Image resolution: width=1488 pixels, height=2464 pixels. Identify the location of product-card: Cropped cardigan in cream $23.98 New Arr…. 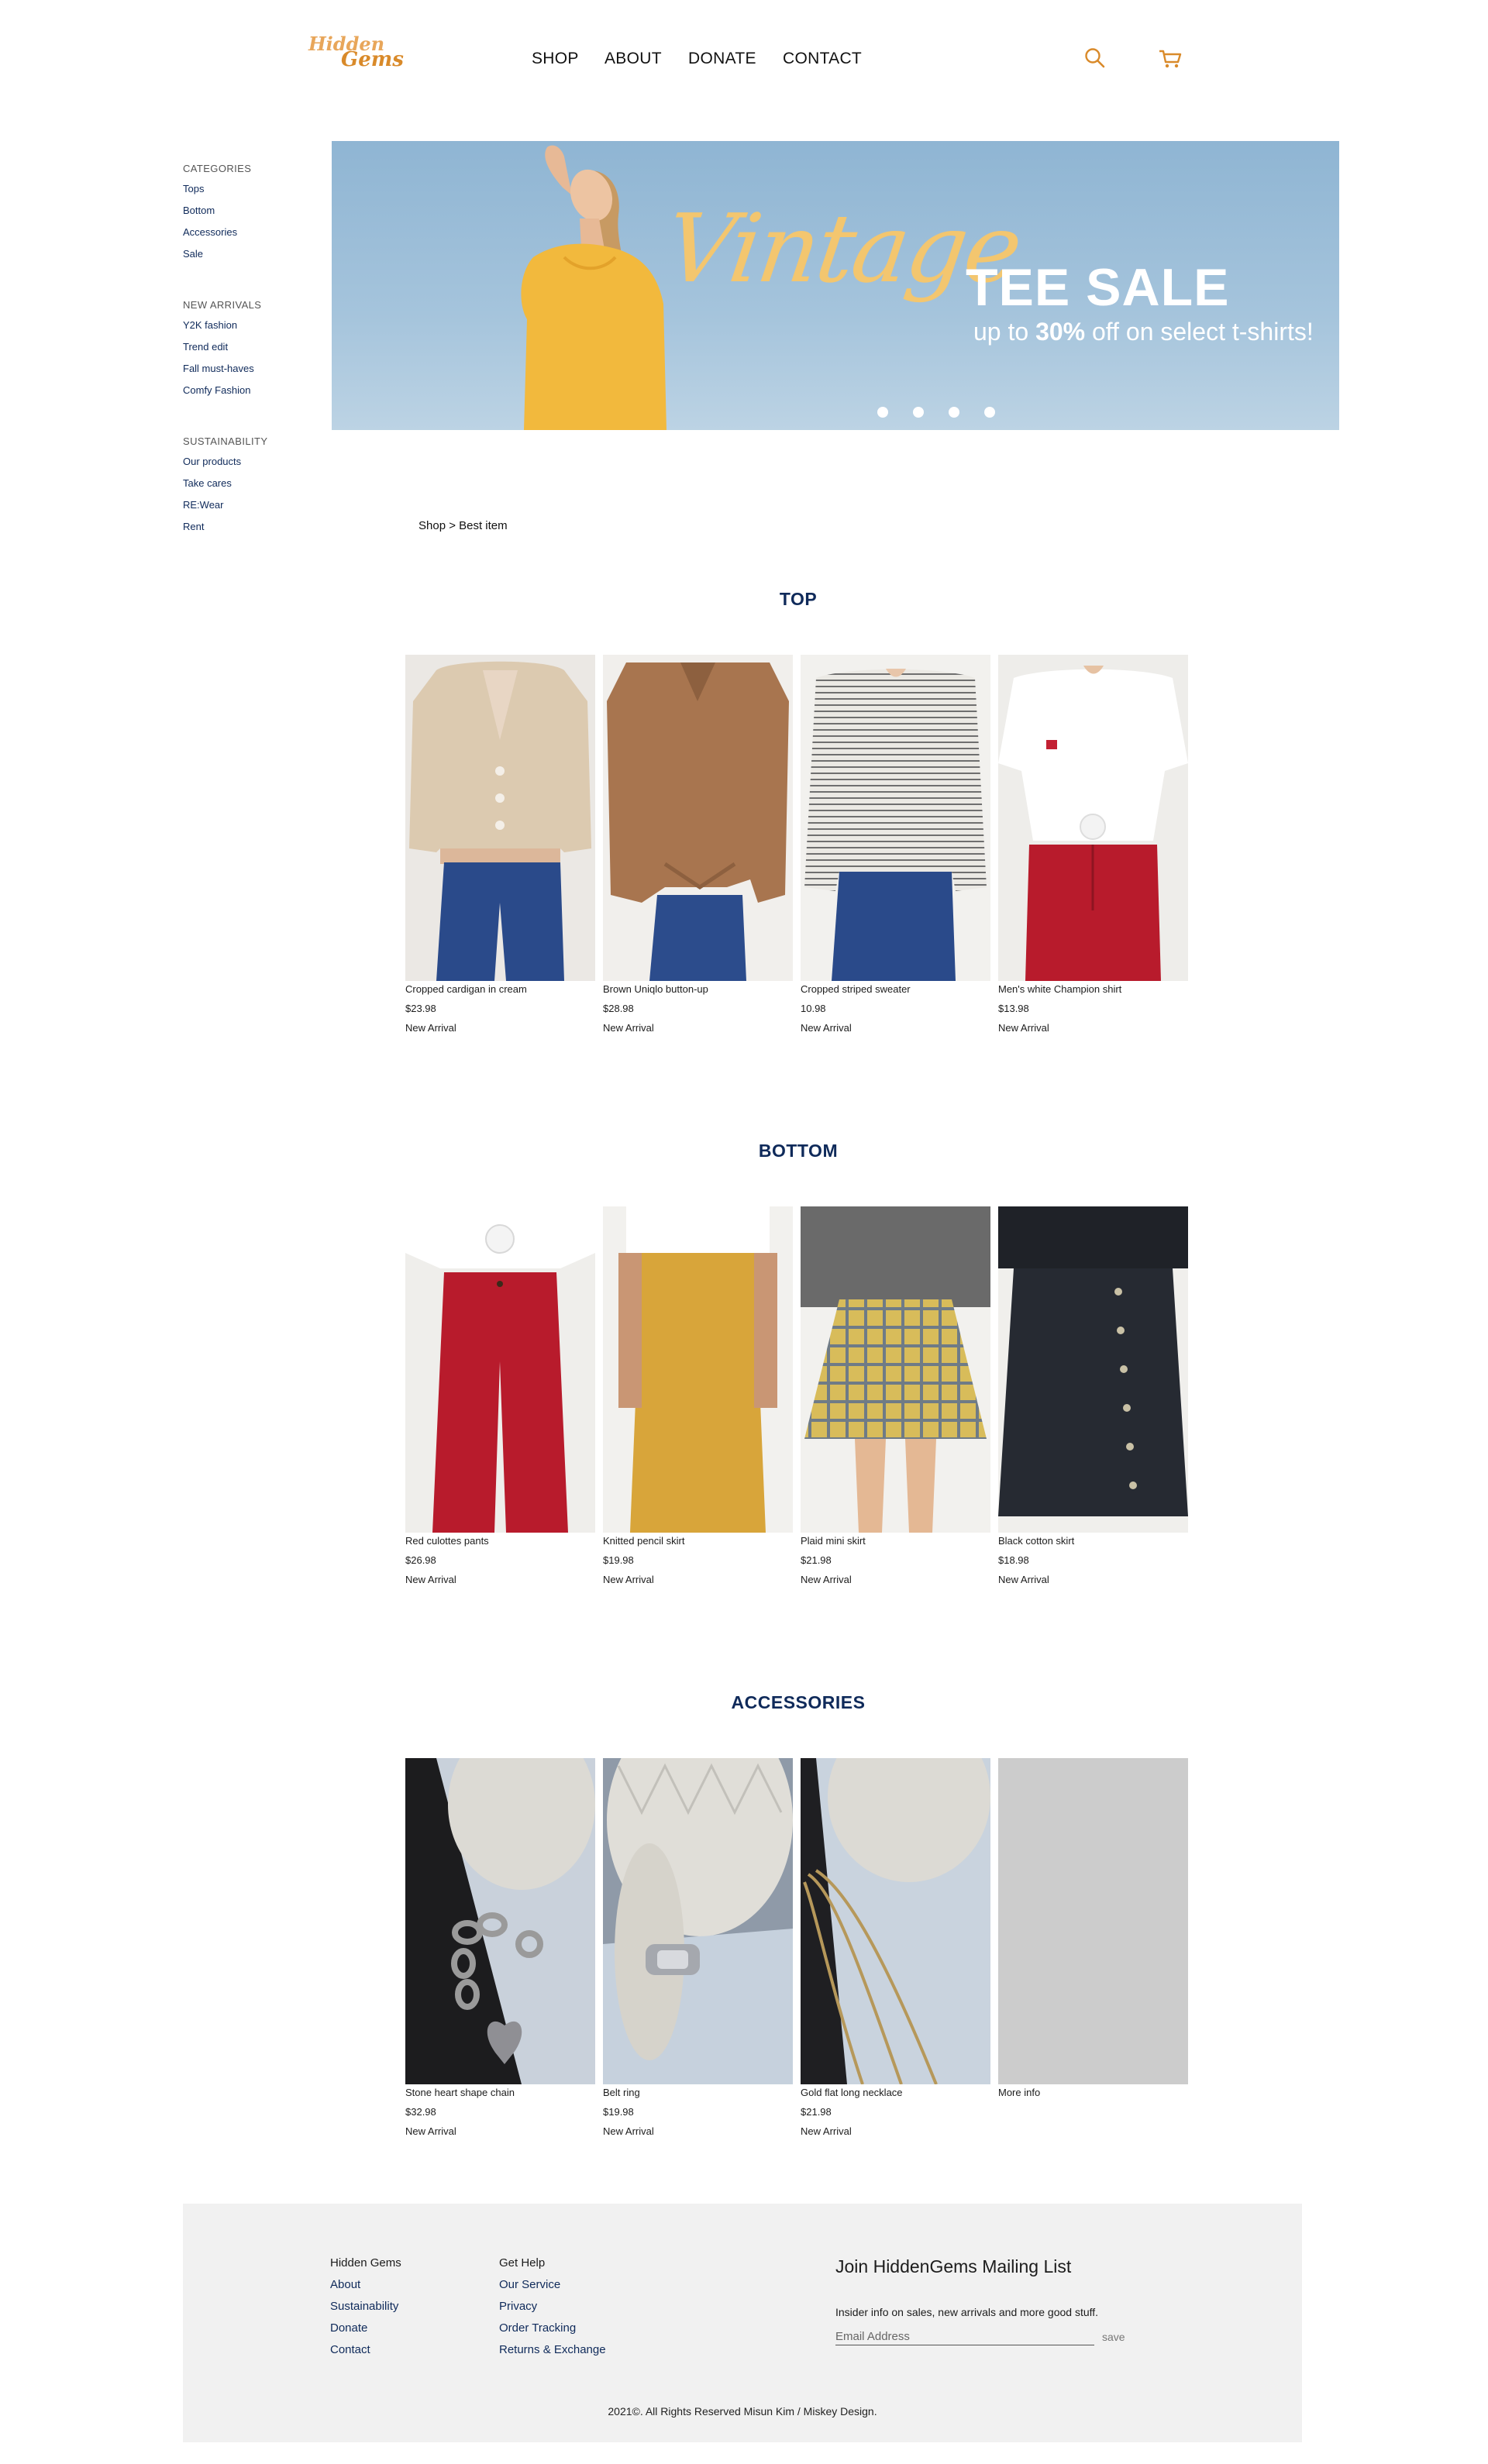
(500, 848).